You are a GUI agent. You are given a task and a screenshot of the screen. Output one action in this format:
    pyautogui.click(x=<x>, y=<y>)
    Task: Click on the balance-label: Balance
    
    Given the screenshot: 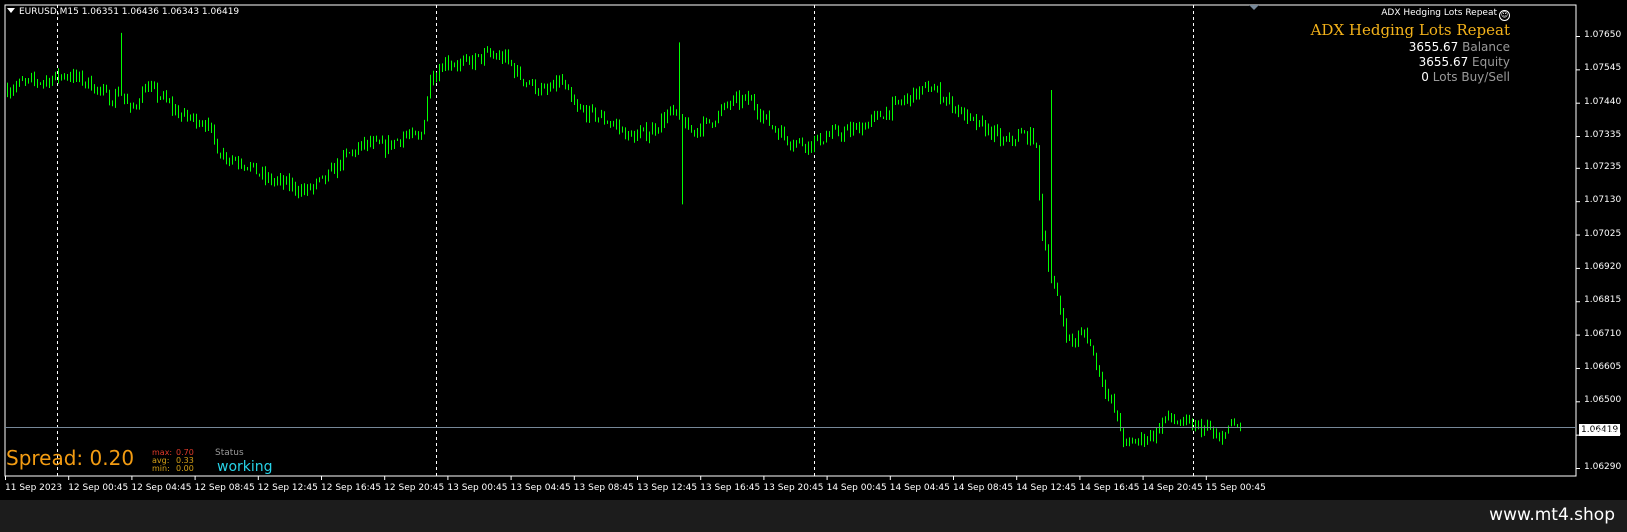 What is the action you would take?
    pyautogui.click(x=1486, y=47)
    